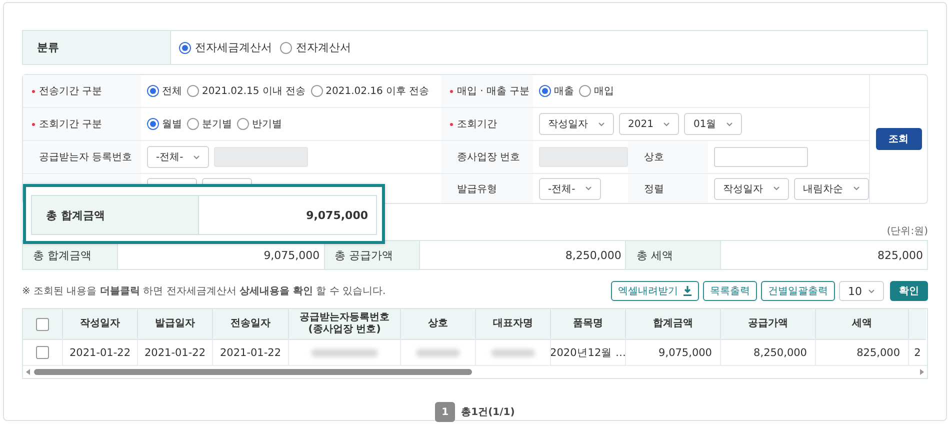 The height and width of the screenshot is (426, 950). Describe the element at coordinates (687, 291) in the screenshot. I see `download-icon` at that location.